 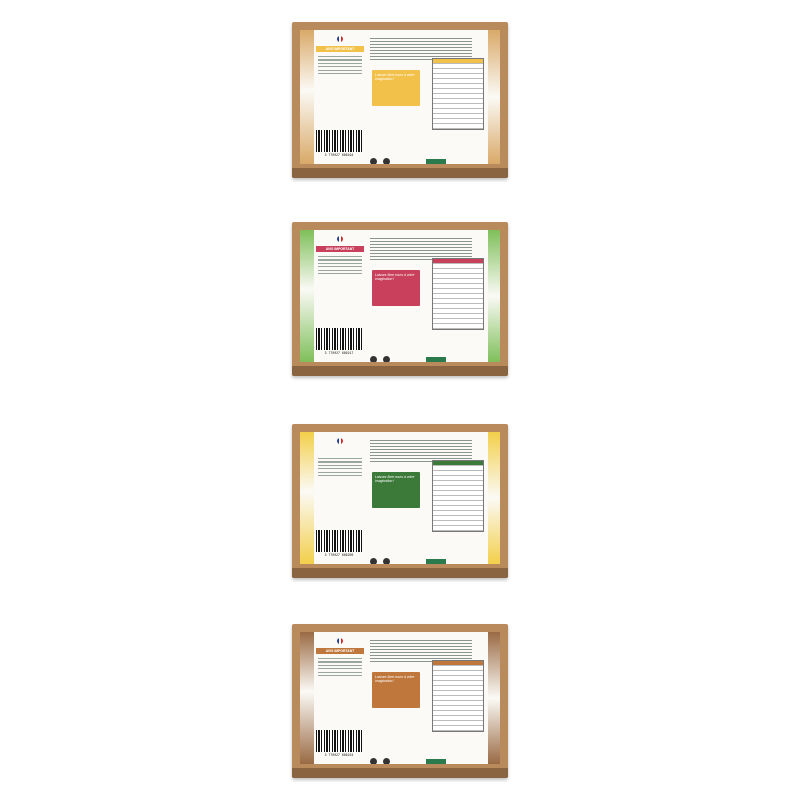 What do you see at coordinates (340, 498) in the screenshot?
I see `left-info-column: 3 770027 686200` at bounding box center [340, 498].